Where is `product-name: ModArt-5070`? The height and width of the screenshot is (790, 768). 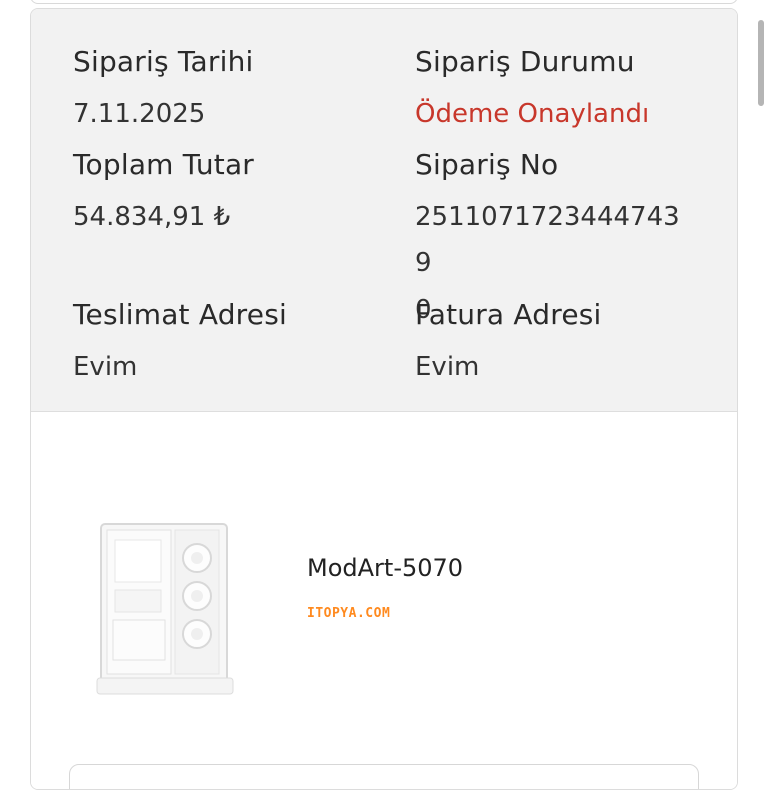
product-name: ModArt-5070 is located at coordinates (385, 568).